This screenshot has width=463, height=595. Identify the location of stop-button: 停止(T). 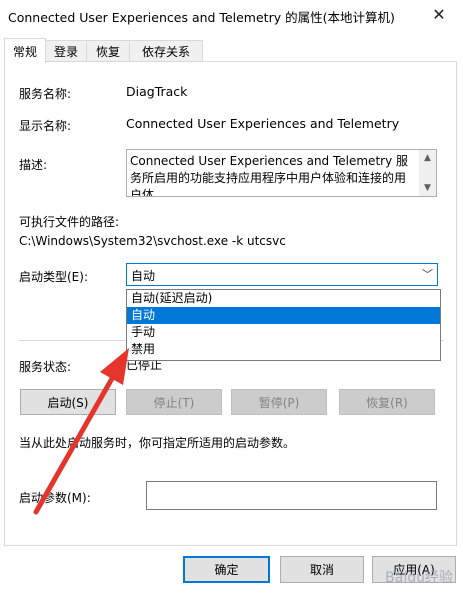
(174, 402).